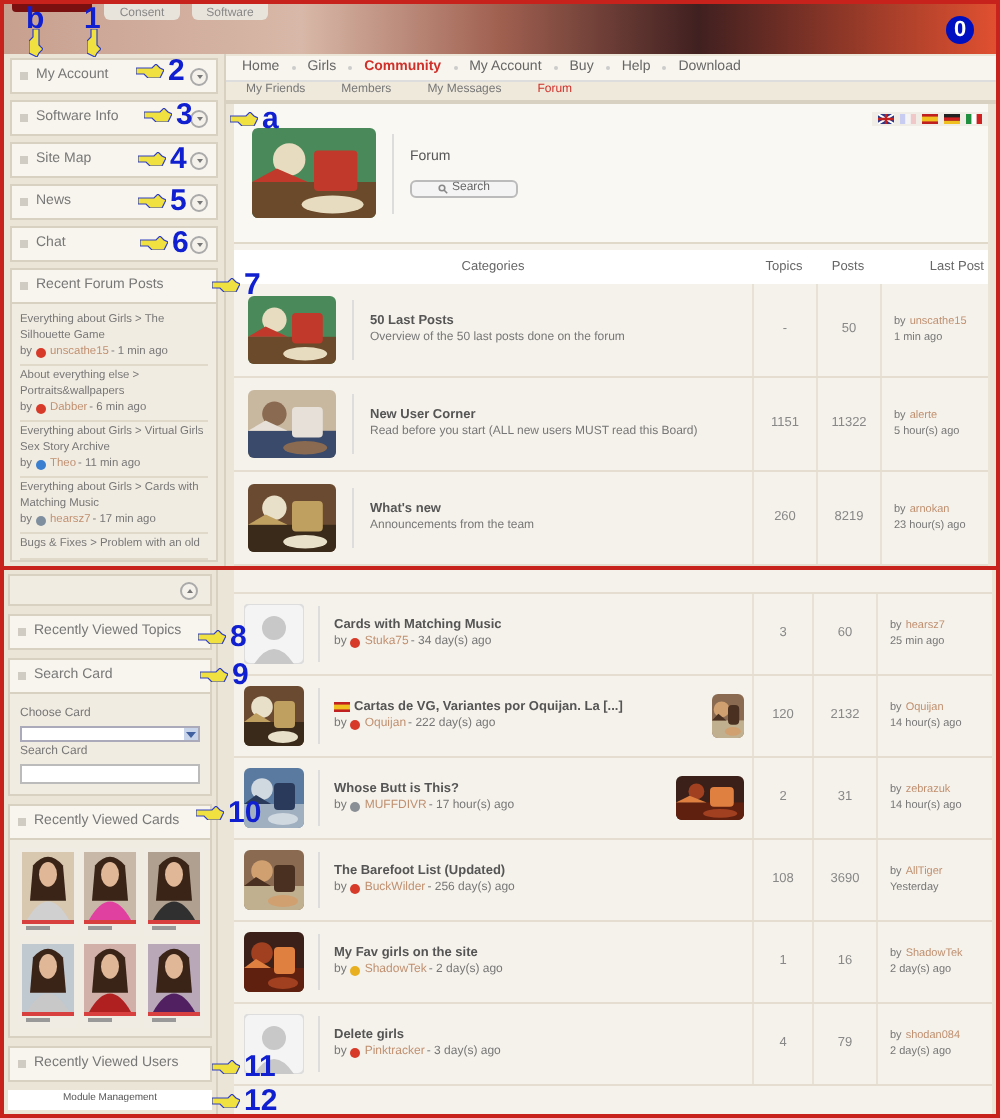  I want to click on annotation-label: 12, so click(261, 1101).